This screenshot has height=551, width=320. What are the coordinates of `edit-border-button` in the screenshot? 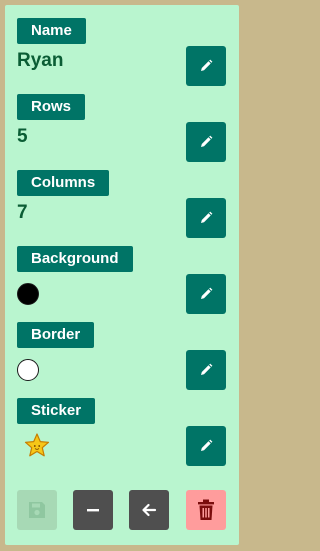 It's located at (206, 370).